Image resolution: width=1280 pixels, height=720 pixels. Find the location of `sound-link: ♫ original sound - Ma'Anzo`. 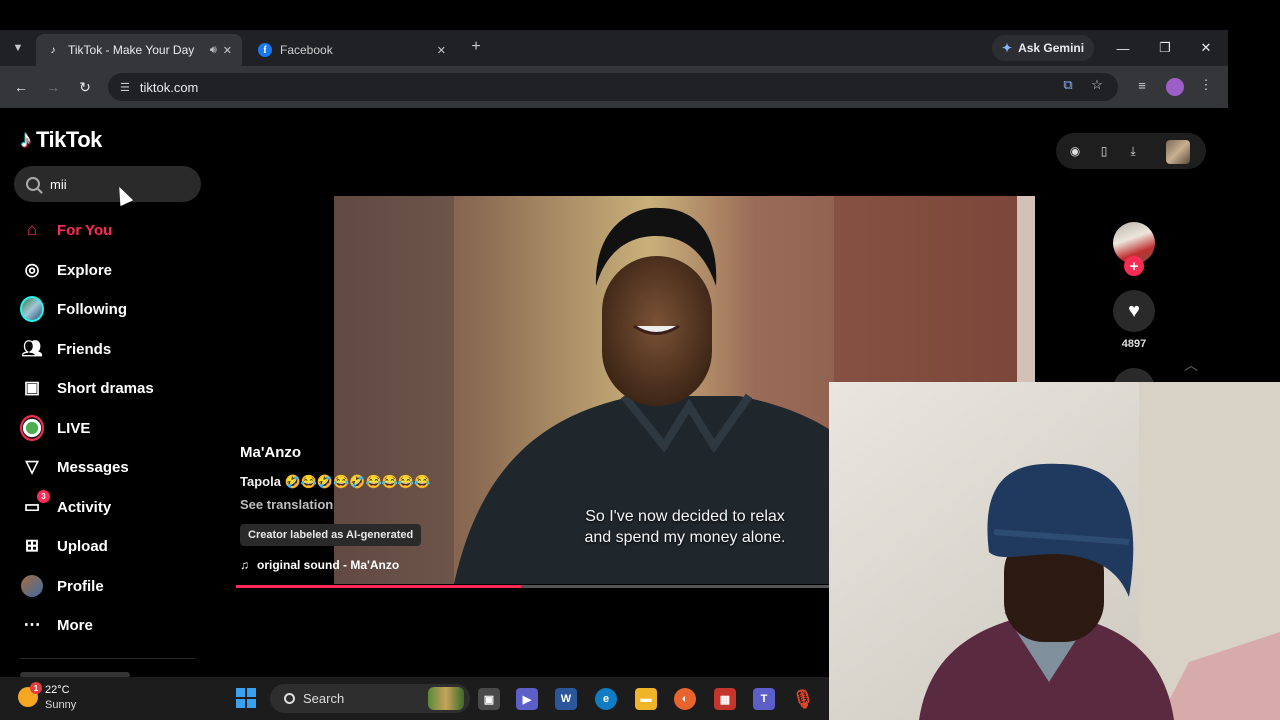

sound-link: ♫ original sound - Ma'Anzo is located at coordinates (319, 565).